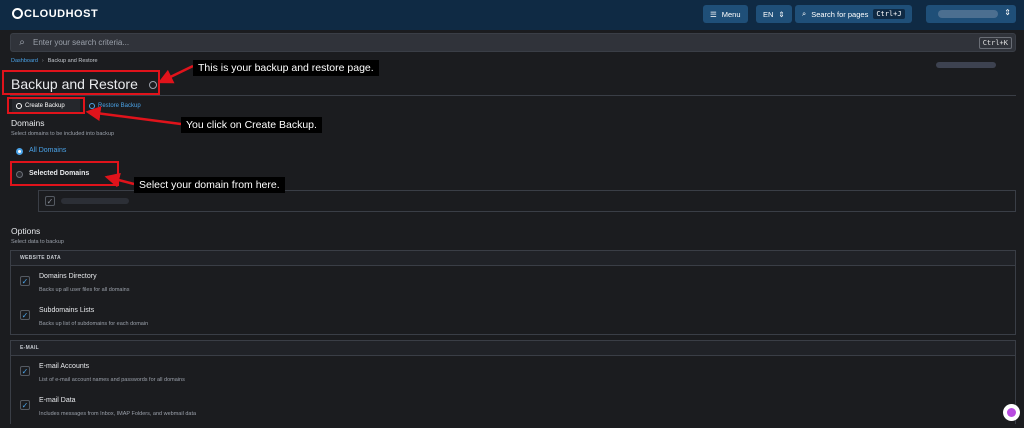 The image size is (1024, 428). What do you see at coordinates (209, 185) in the screenshot?
I see `annotation-domain-note: Select your domain from here.` at bounding box center [209, 185].